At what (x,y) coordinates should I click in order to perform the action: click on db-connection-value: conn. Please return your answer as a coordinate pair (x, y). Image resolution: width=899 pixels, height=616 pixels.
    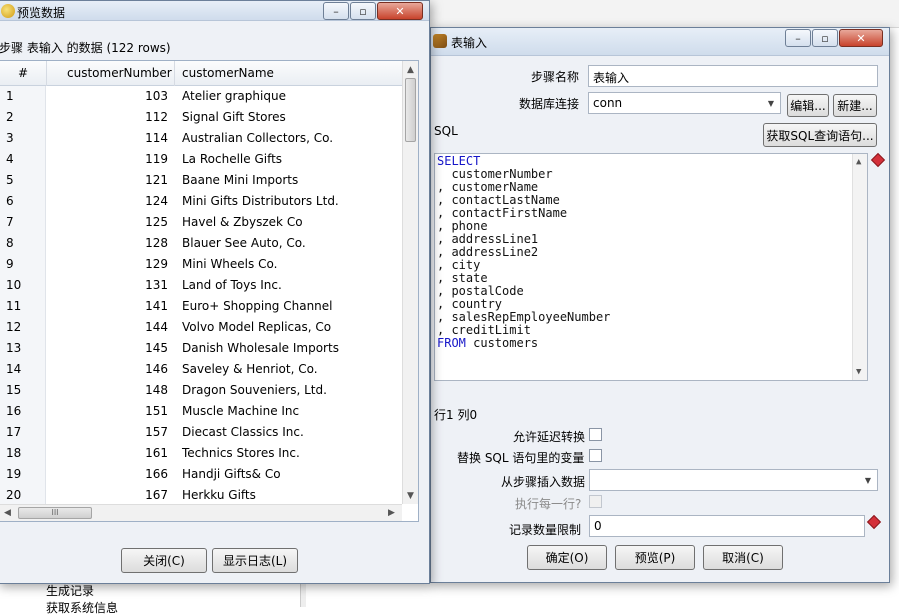
    Looking at the image, I should click on (608, 103).